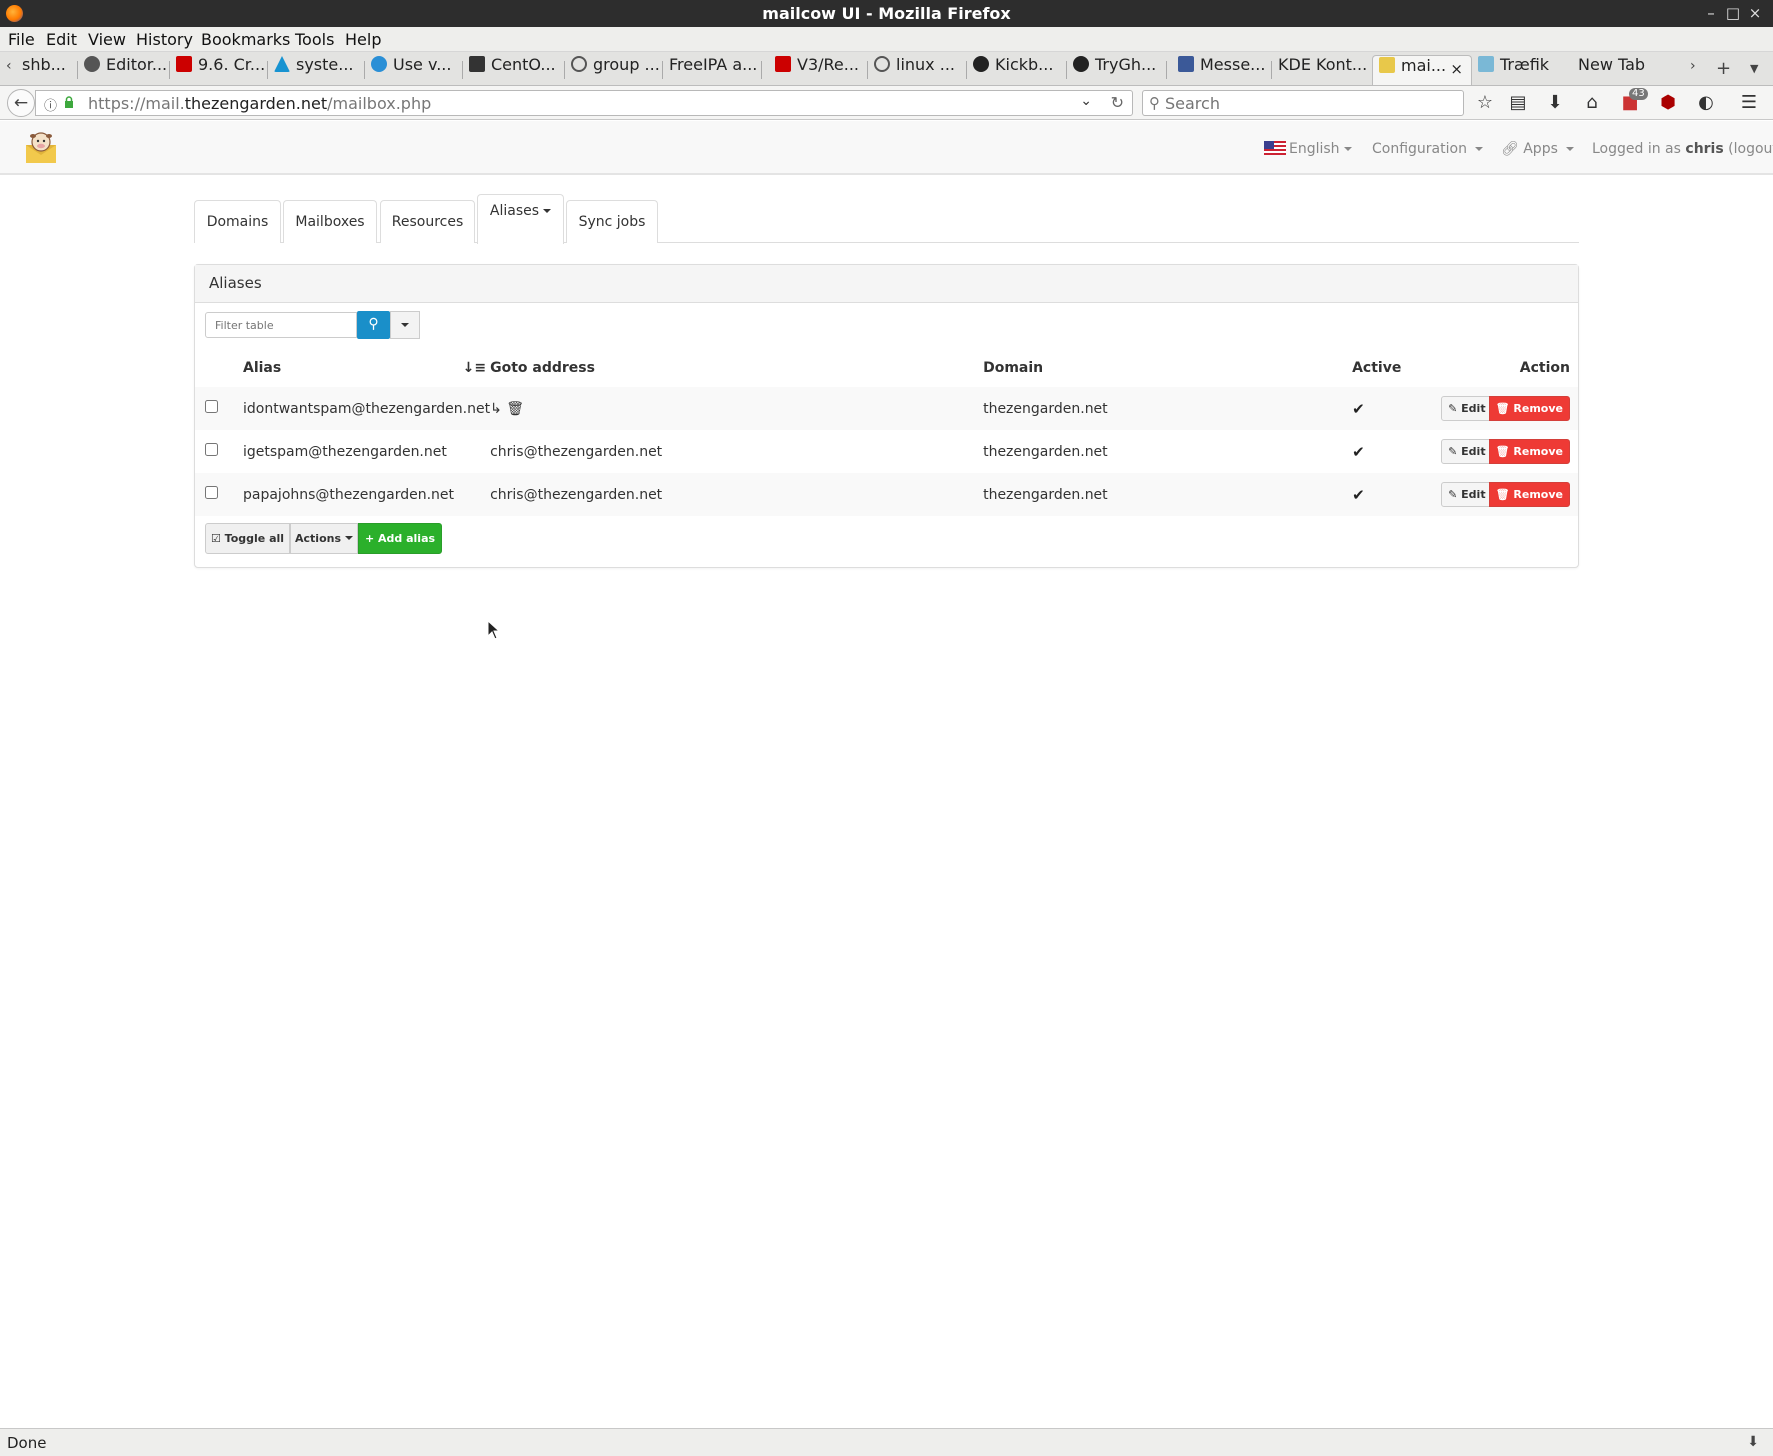 The width and height of the screenshot is (1773, 1456). What do you see at coordinates (1693, 66) in the screenshot?
I see `scroll-tabs-right-icon: ›` at bounding box center [1693, 66].